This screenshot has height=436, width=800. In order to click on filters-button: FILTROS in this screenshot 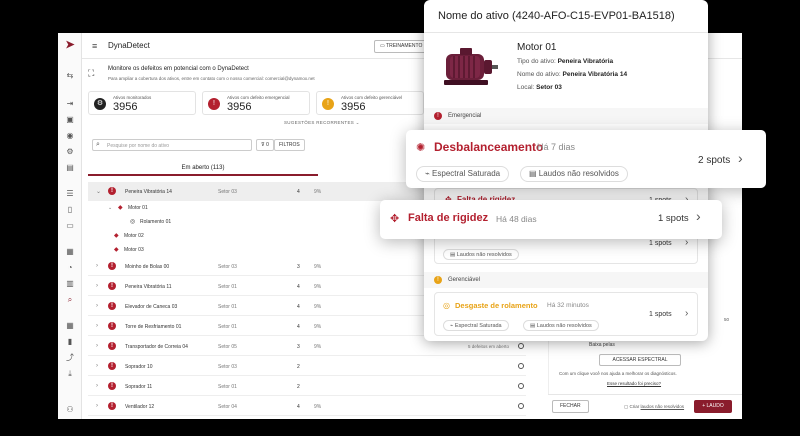, I will do `click(289, 145)`.